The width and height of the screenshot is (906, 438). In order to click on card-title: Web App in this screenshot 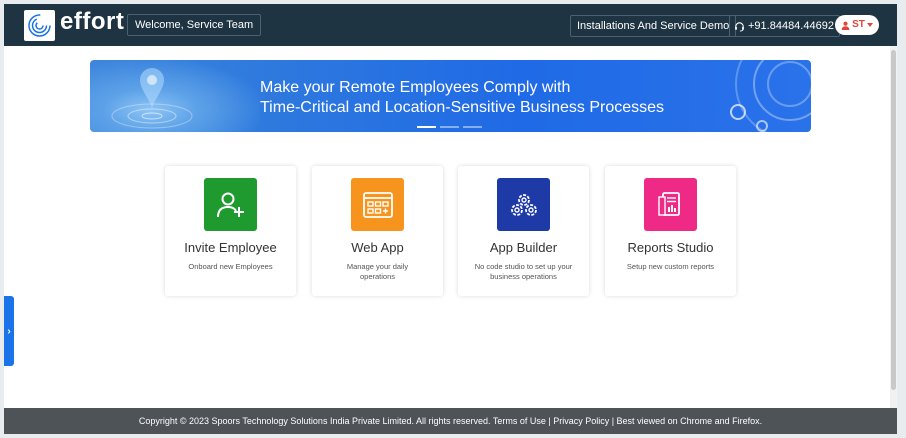, I will do `click(377, 247)`.